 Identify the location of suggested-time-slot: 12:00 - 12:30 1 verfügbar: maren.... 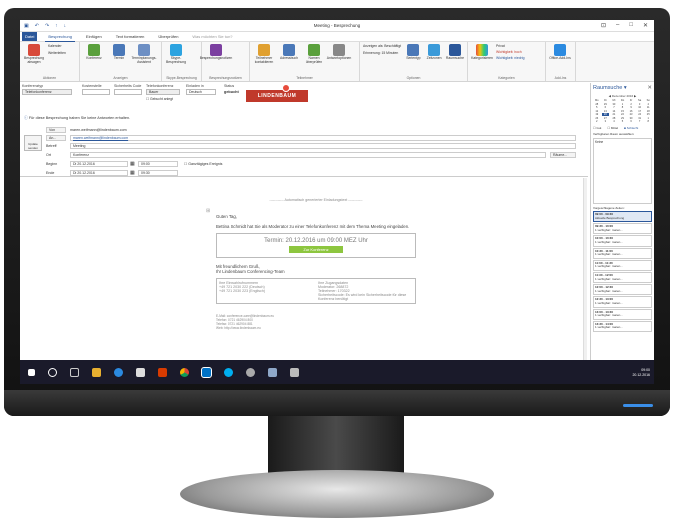
(622, 290).